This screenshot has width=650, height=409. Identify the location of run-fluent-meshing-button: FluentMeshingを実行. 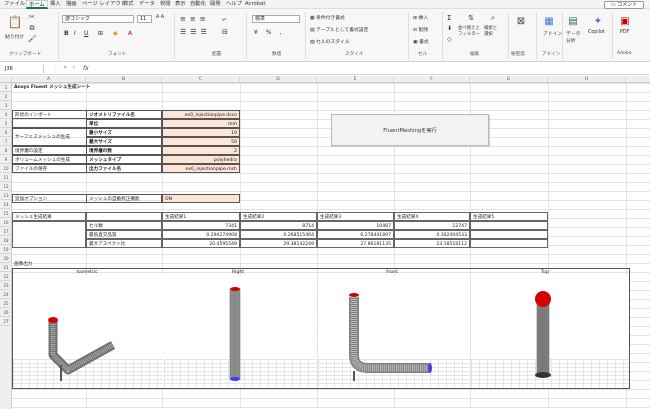
(410, 130).